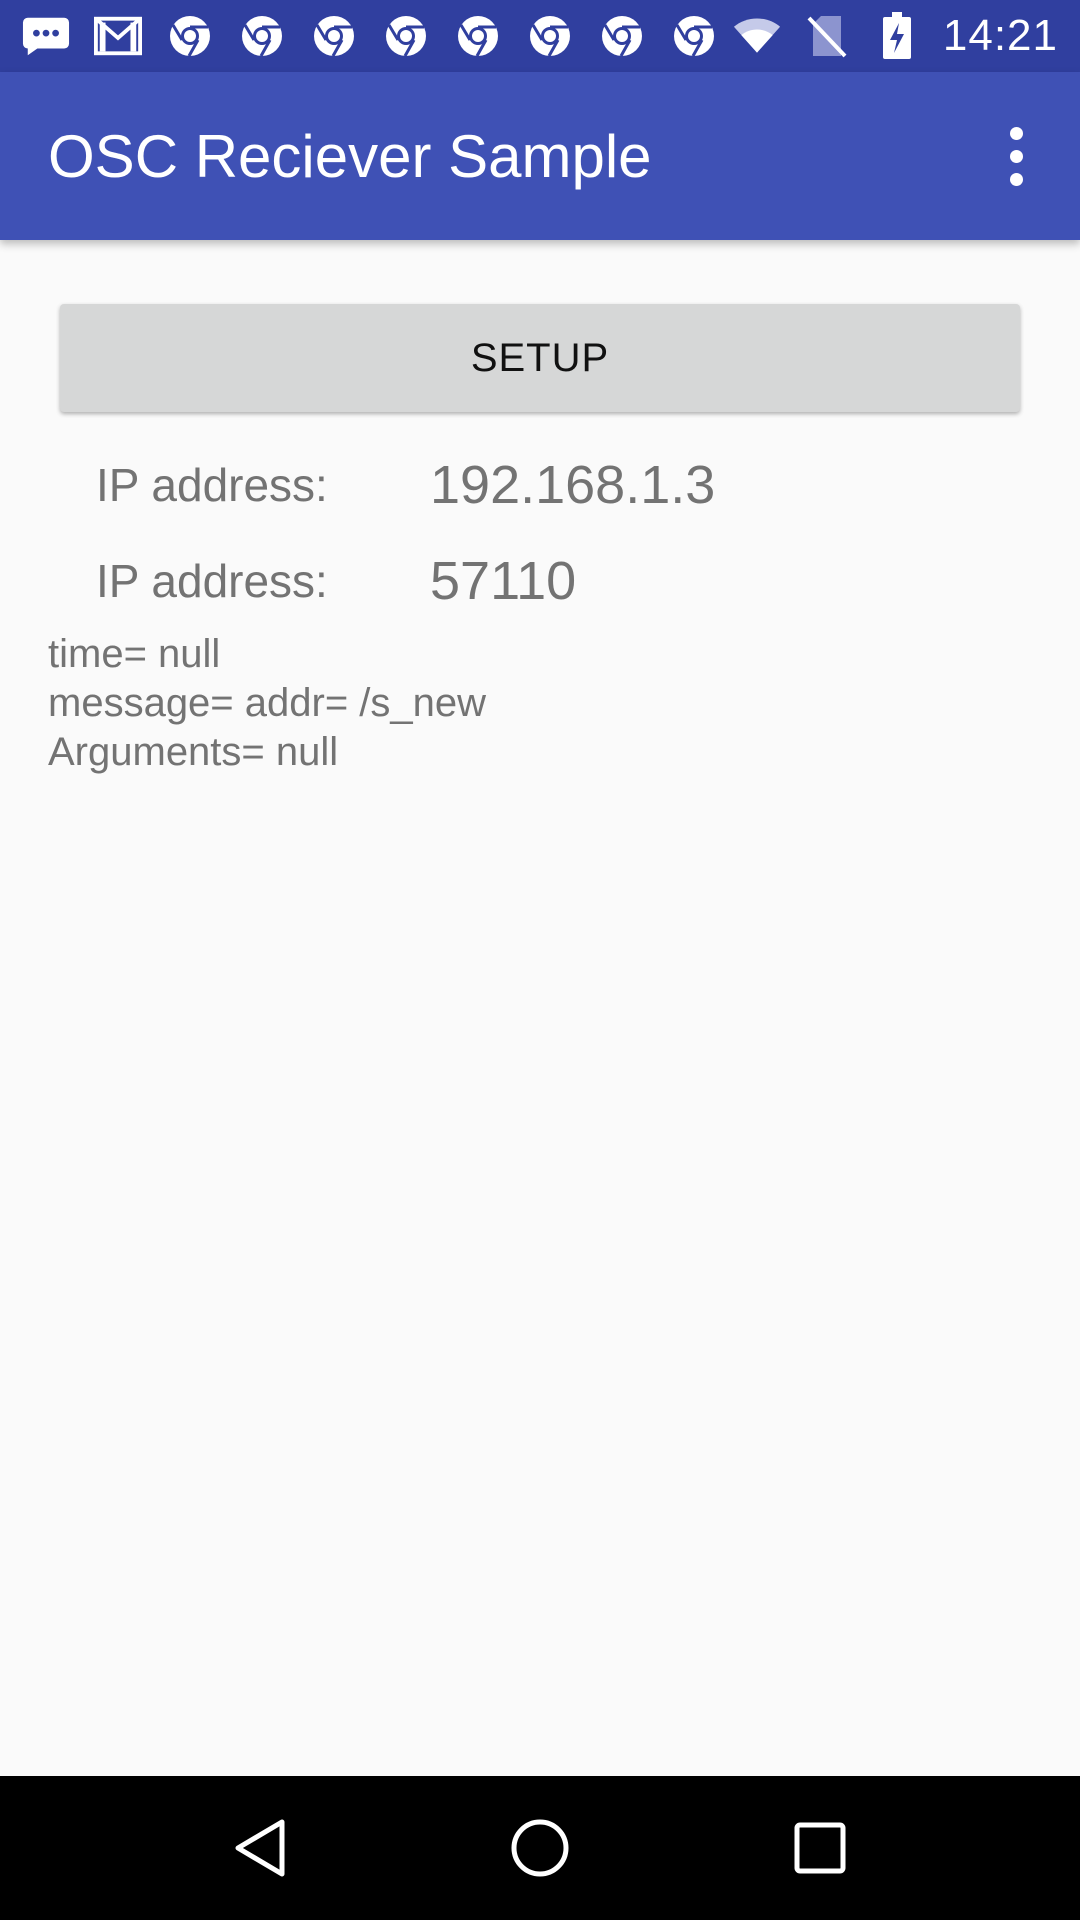  Describe the element at coordinates (118, 36) in the screenshot. I see `gmail-icon` at that location.